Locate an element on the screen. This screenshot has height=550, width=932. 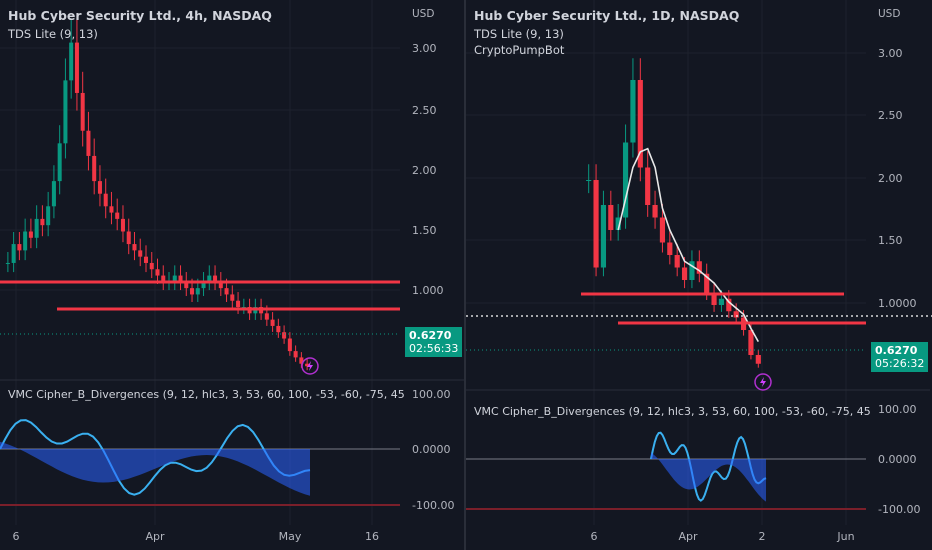
chart-title: Hub Cyber Security Ltd., 4h, NASDAQ is located at coordinates (140, 15).